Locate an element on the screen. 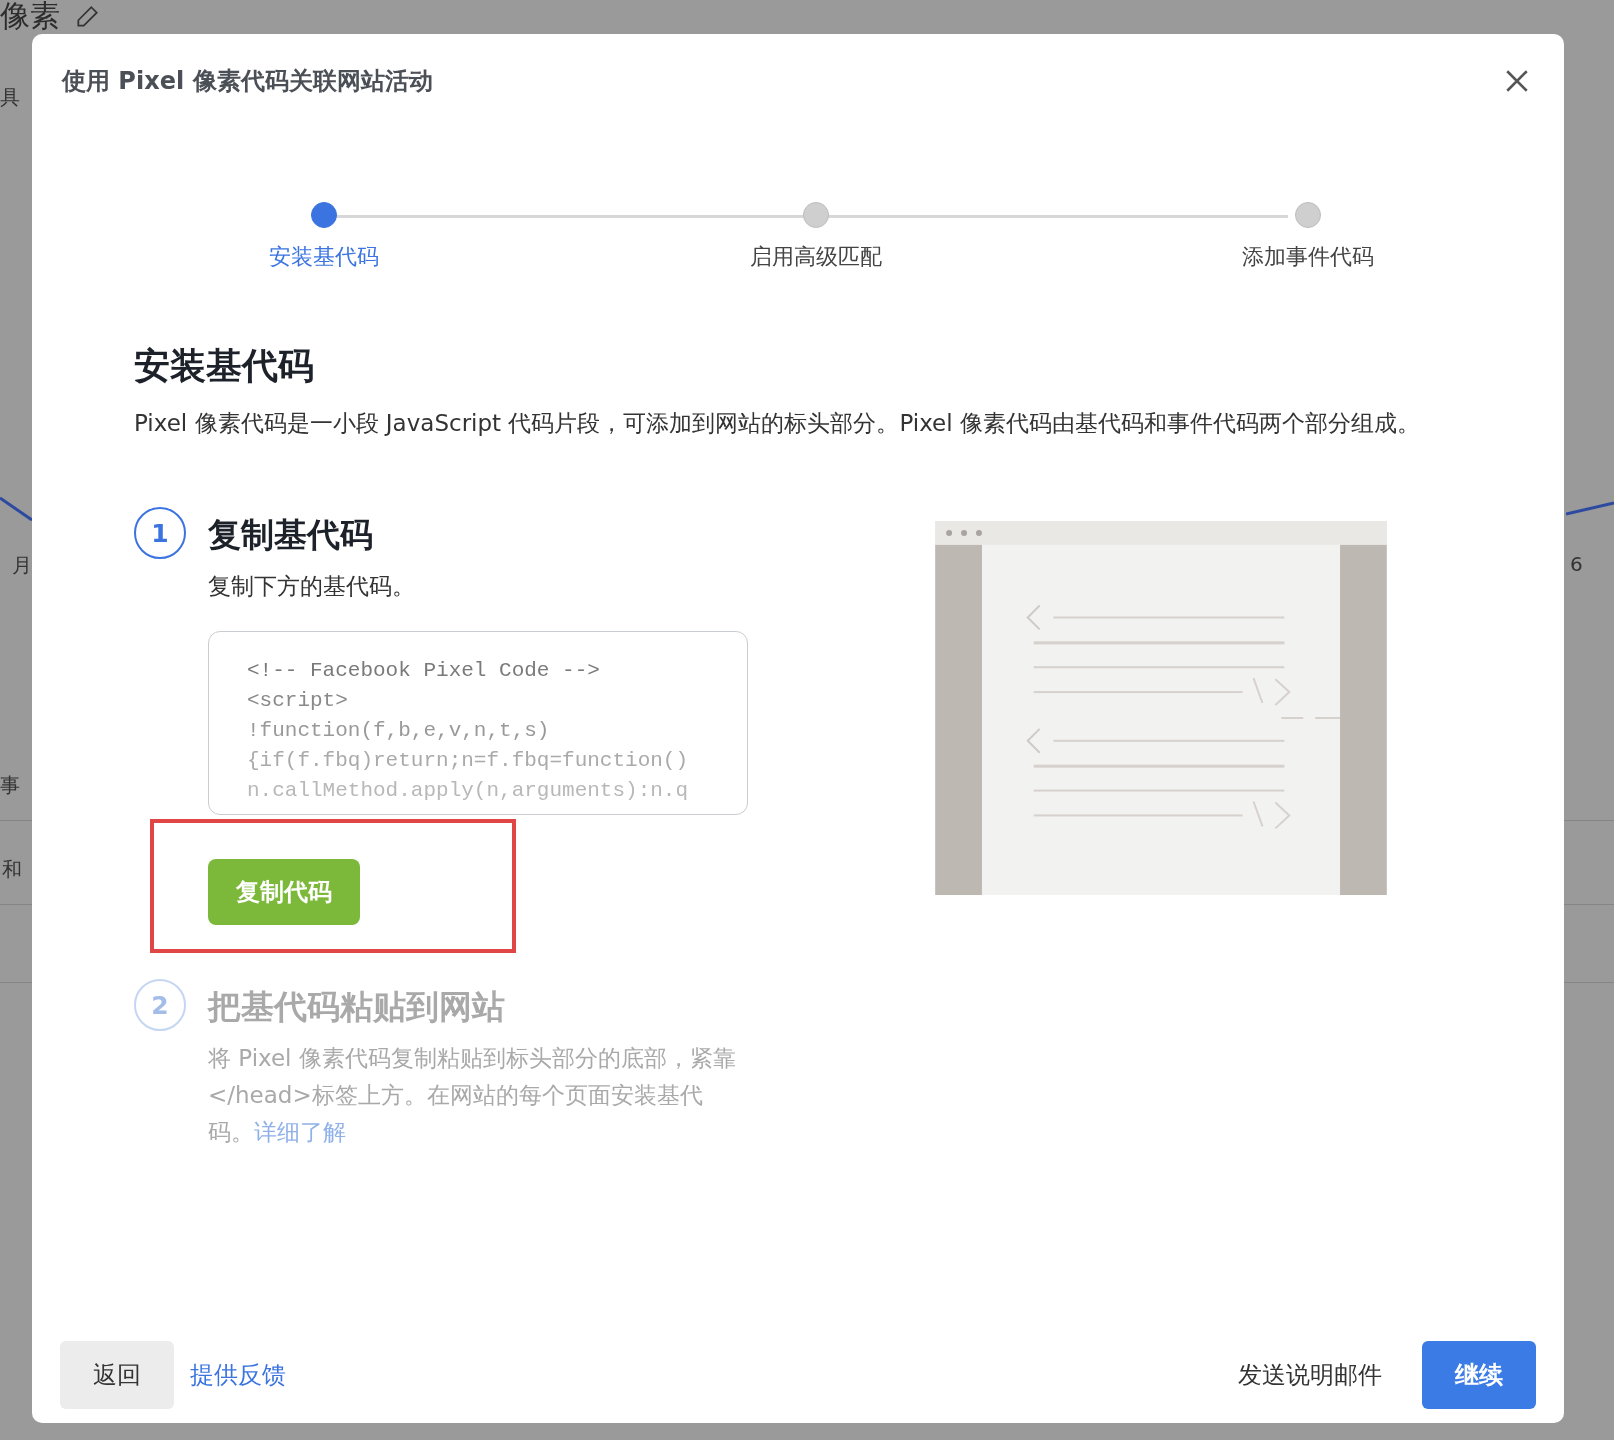 This screenshot has height=1440, width=1614. step-title: 把基代码粘贴到网站 is located at coordinates (357, 1007).